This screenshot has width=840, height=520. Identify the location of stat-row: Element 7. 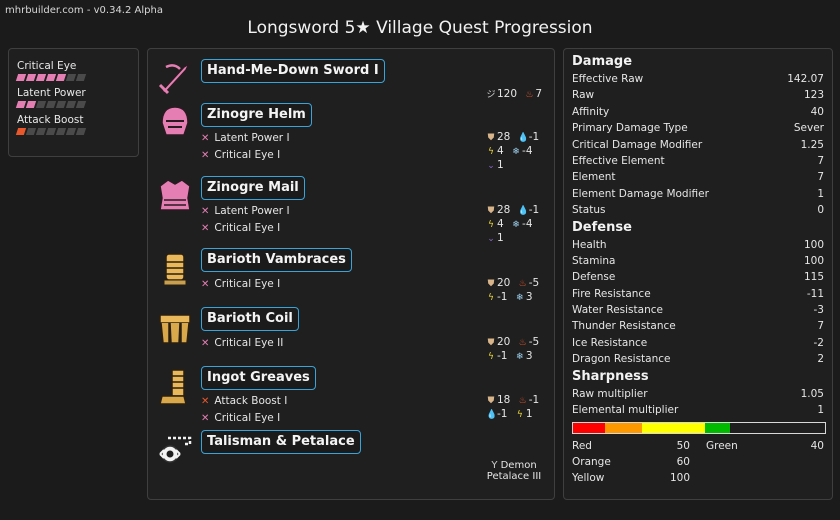
(698, 177).